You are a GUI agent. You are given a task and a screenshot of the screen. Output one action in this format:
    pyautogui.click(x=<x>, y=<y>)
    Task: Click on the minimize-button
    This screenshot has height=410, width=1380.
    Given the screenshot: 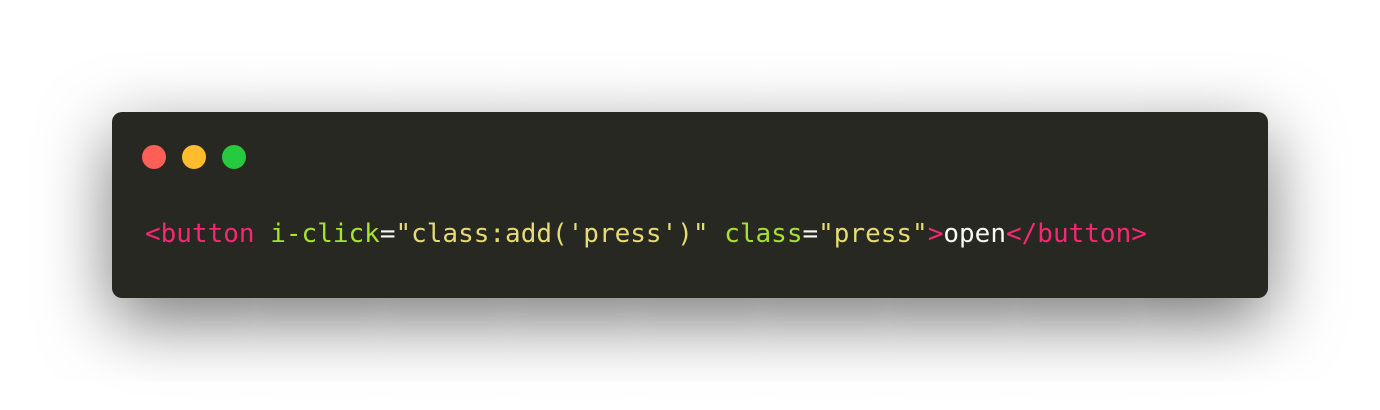 What is the action you would take?
    pyautogui.click(x=194, y=157)
    